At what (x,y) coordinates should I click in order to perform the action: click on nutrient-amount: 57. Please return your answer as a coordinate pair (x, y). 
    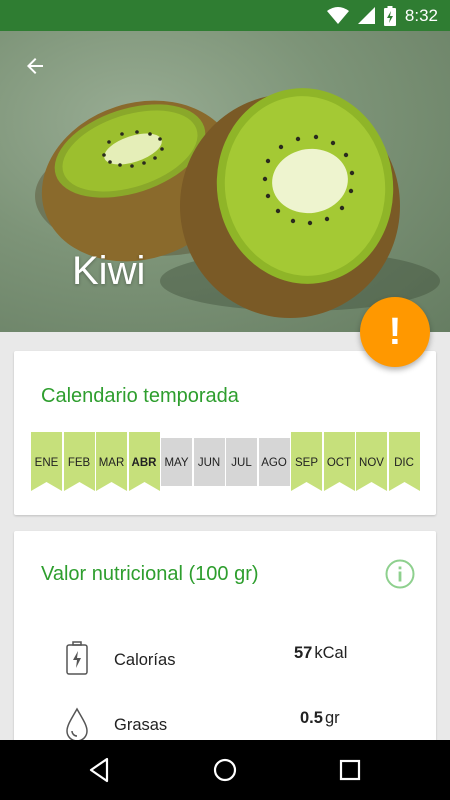
    Looking at the image, I should click on (303, 653).